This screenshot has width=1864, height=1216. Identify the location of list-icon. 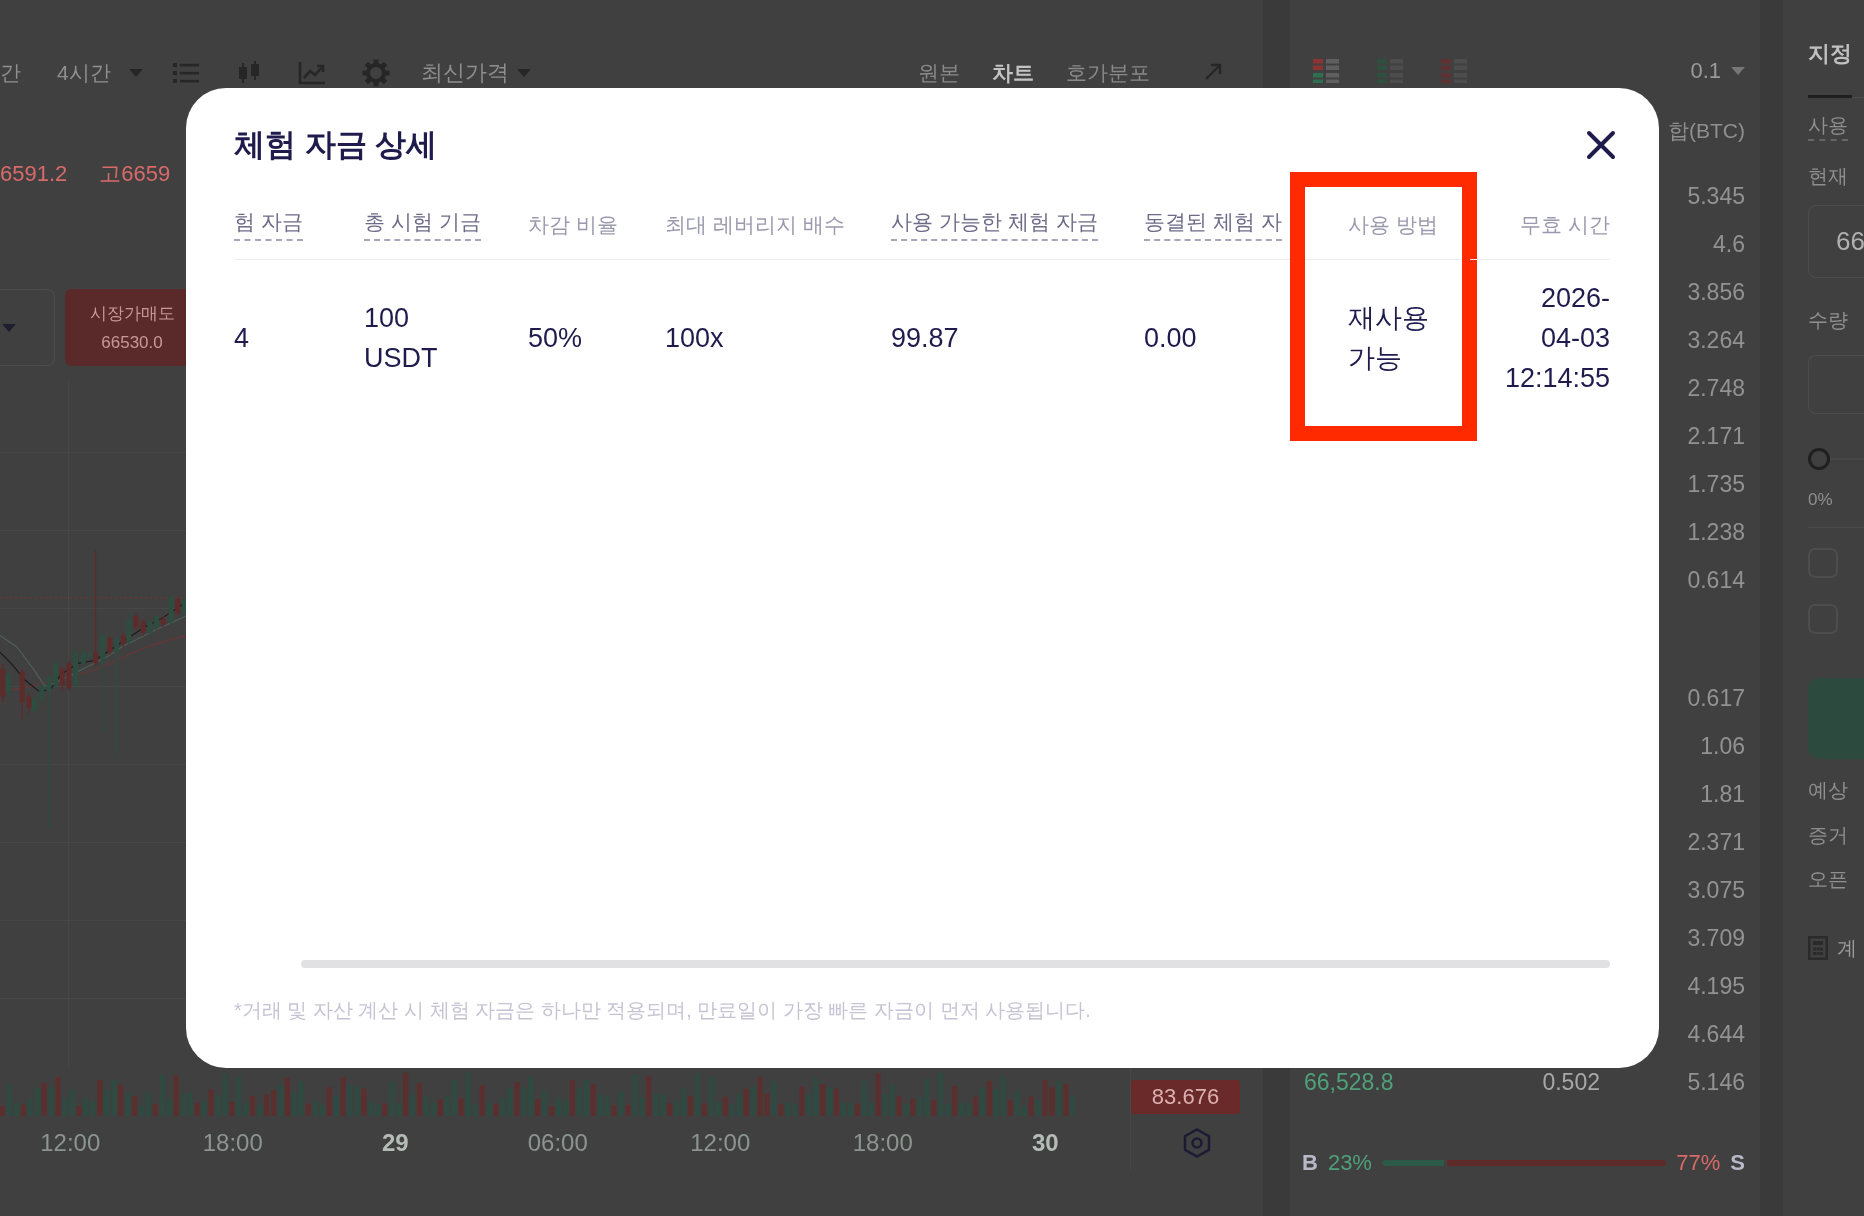
(185, 73).